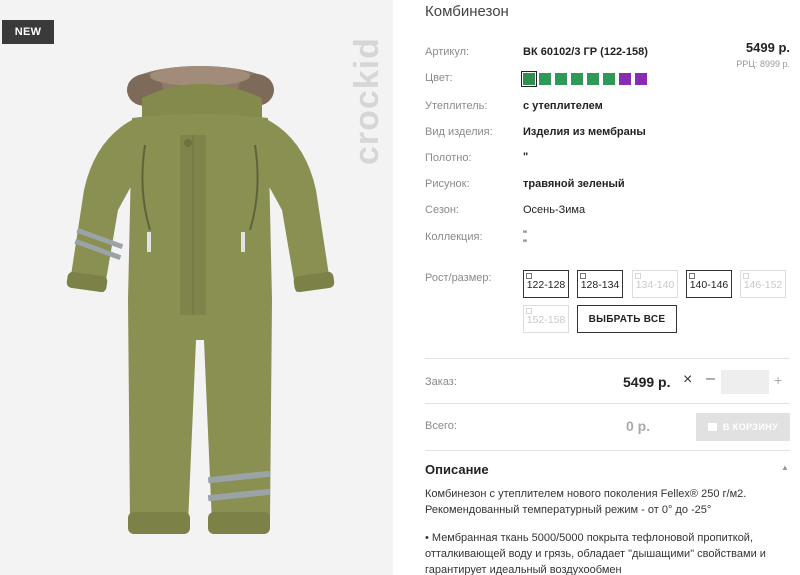  Describe the element at coordinates (447, 184) in the screenshot. I see `pattern-label: Рисунок:` at that location.